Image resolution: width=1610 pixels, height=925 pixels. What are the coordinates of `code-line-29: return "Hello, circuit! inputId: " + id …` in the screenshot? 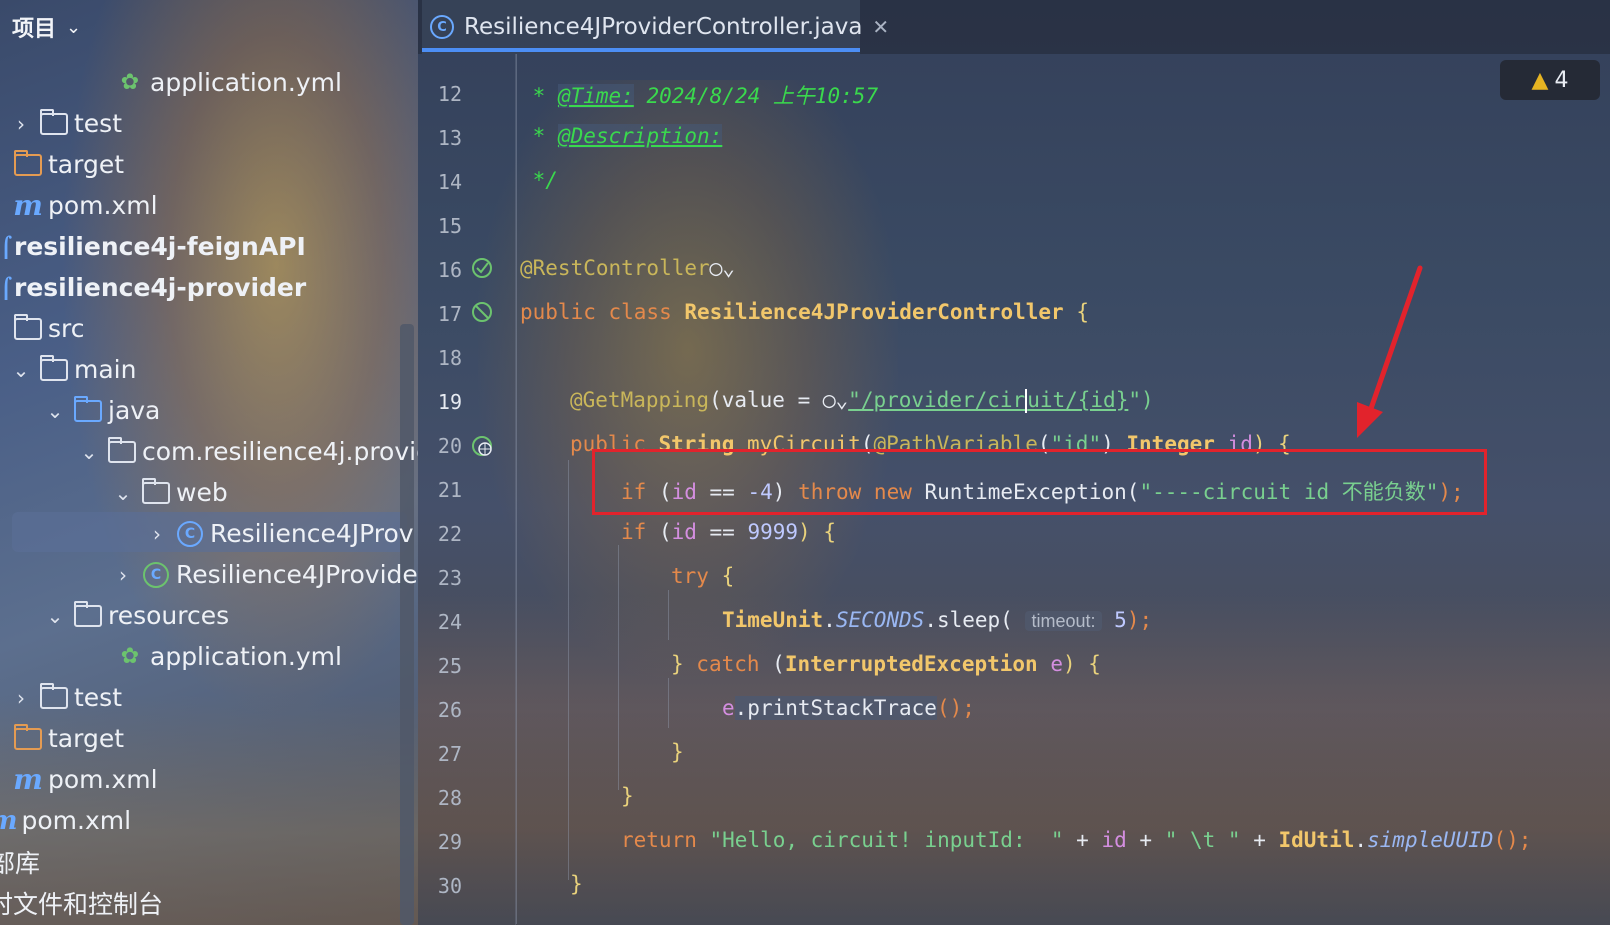 It's located at (1076, 840).